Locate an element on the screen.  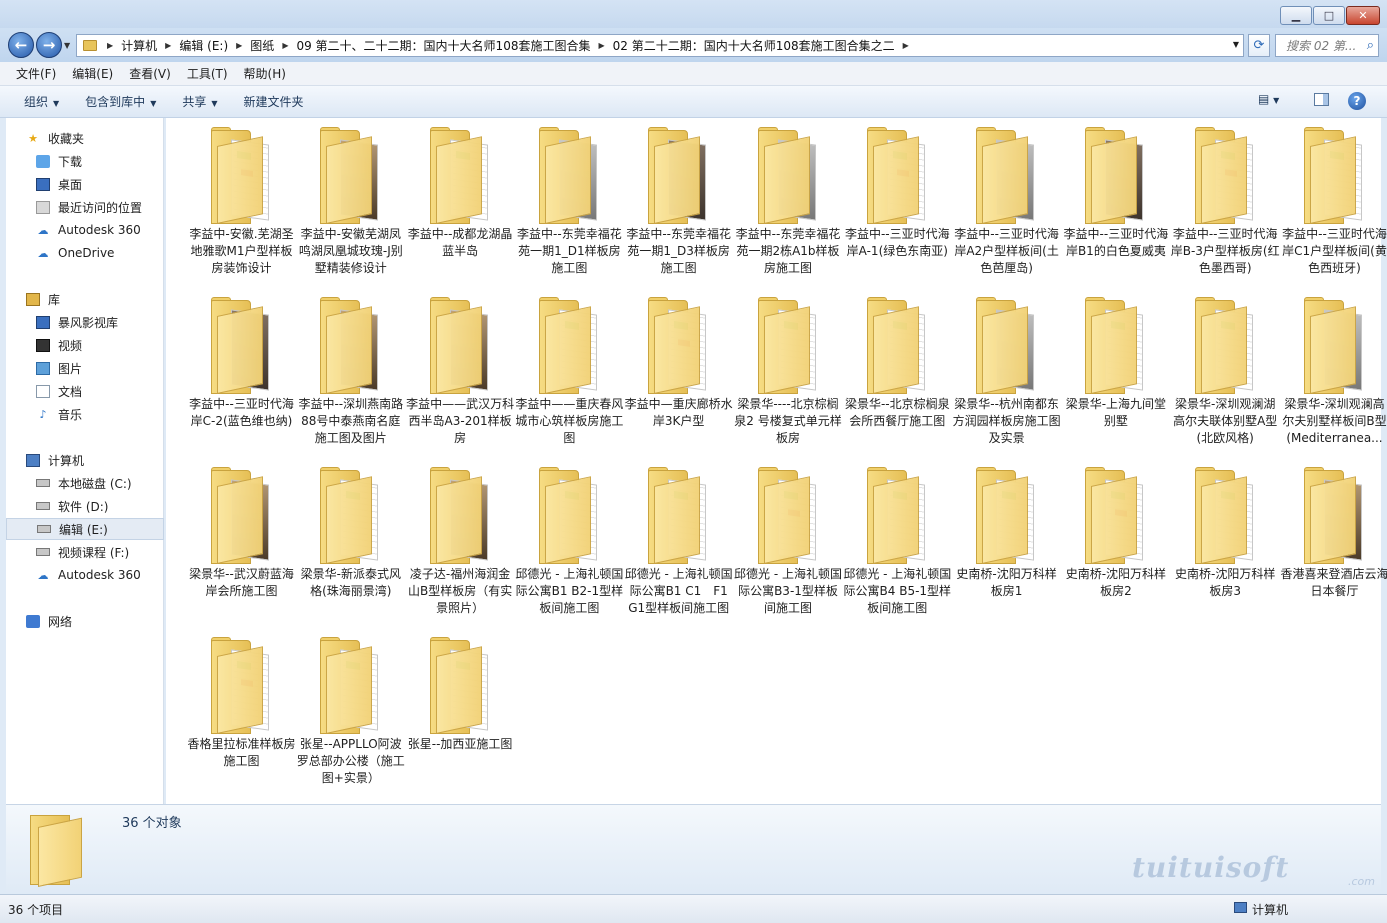
menu-file: 文件(F) is located at coordinates (36, 73).